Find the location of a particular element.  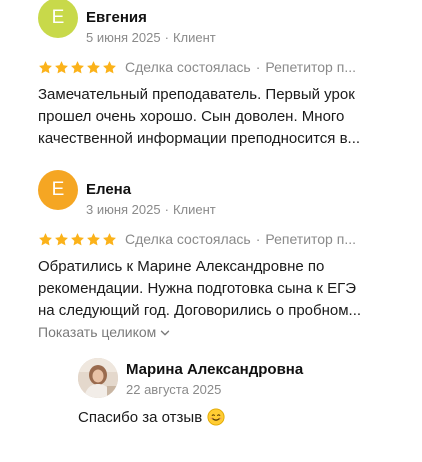

review-date: 3 июня 2025 is located at coordinates (123, 209).